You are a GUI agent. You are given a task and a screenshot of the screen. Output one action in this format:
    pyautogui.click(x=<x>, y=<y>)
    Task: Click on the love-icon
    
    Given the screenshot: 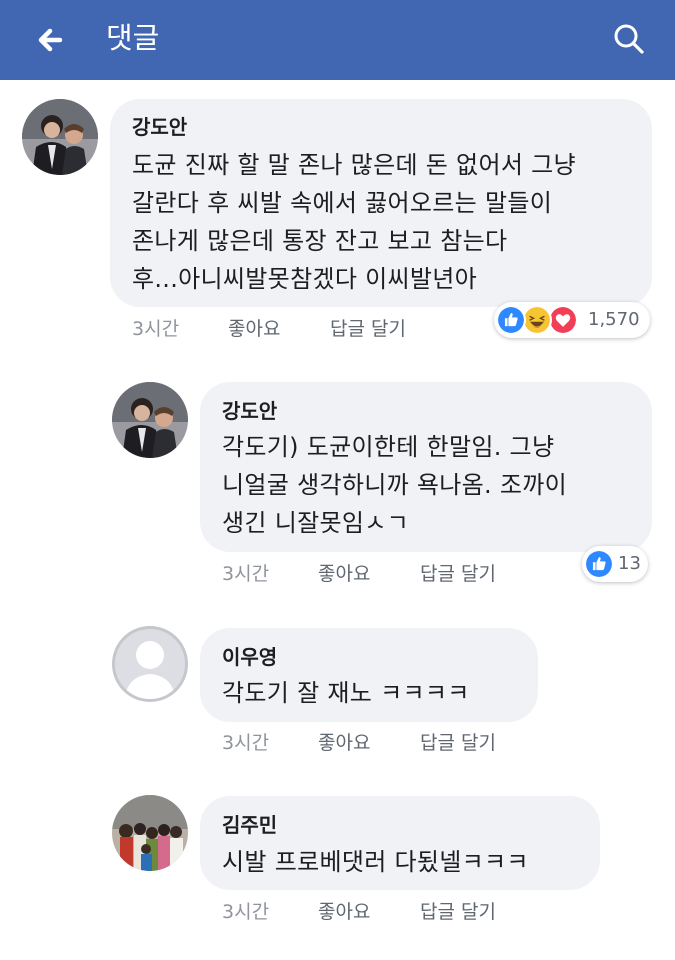 What is the action you would take?
    pyautogui.click(x=563, y=320)
    